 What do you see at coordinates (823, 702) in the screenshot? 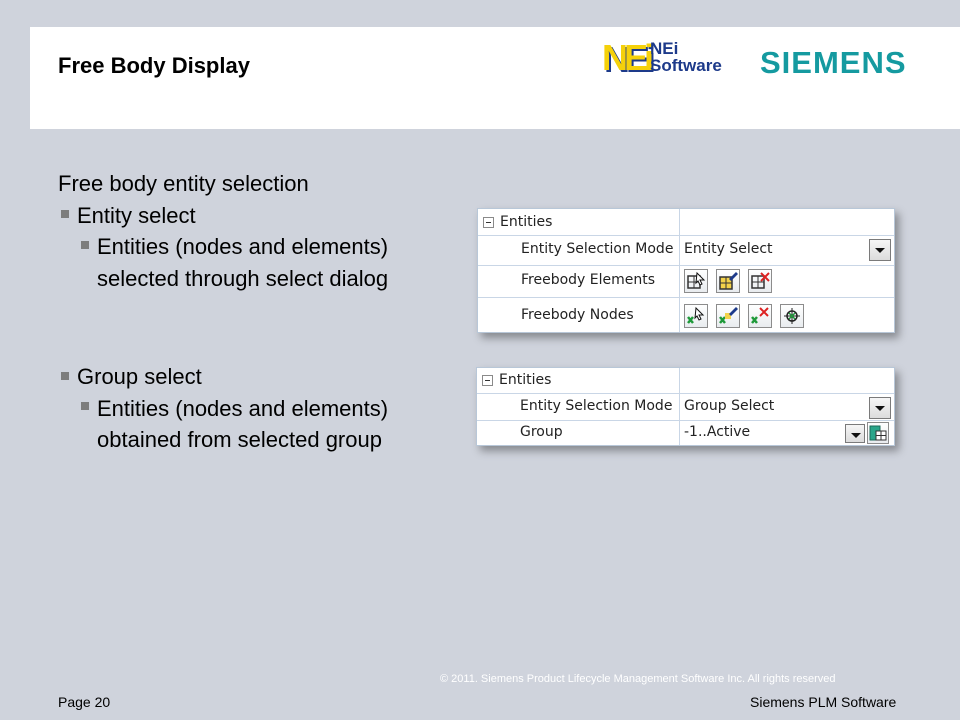
I see `footer-brand: Siemens PLM Software` at bounding box center [823, 702].